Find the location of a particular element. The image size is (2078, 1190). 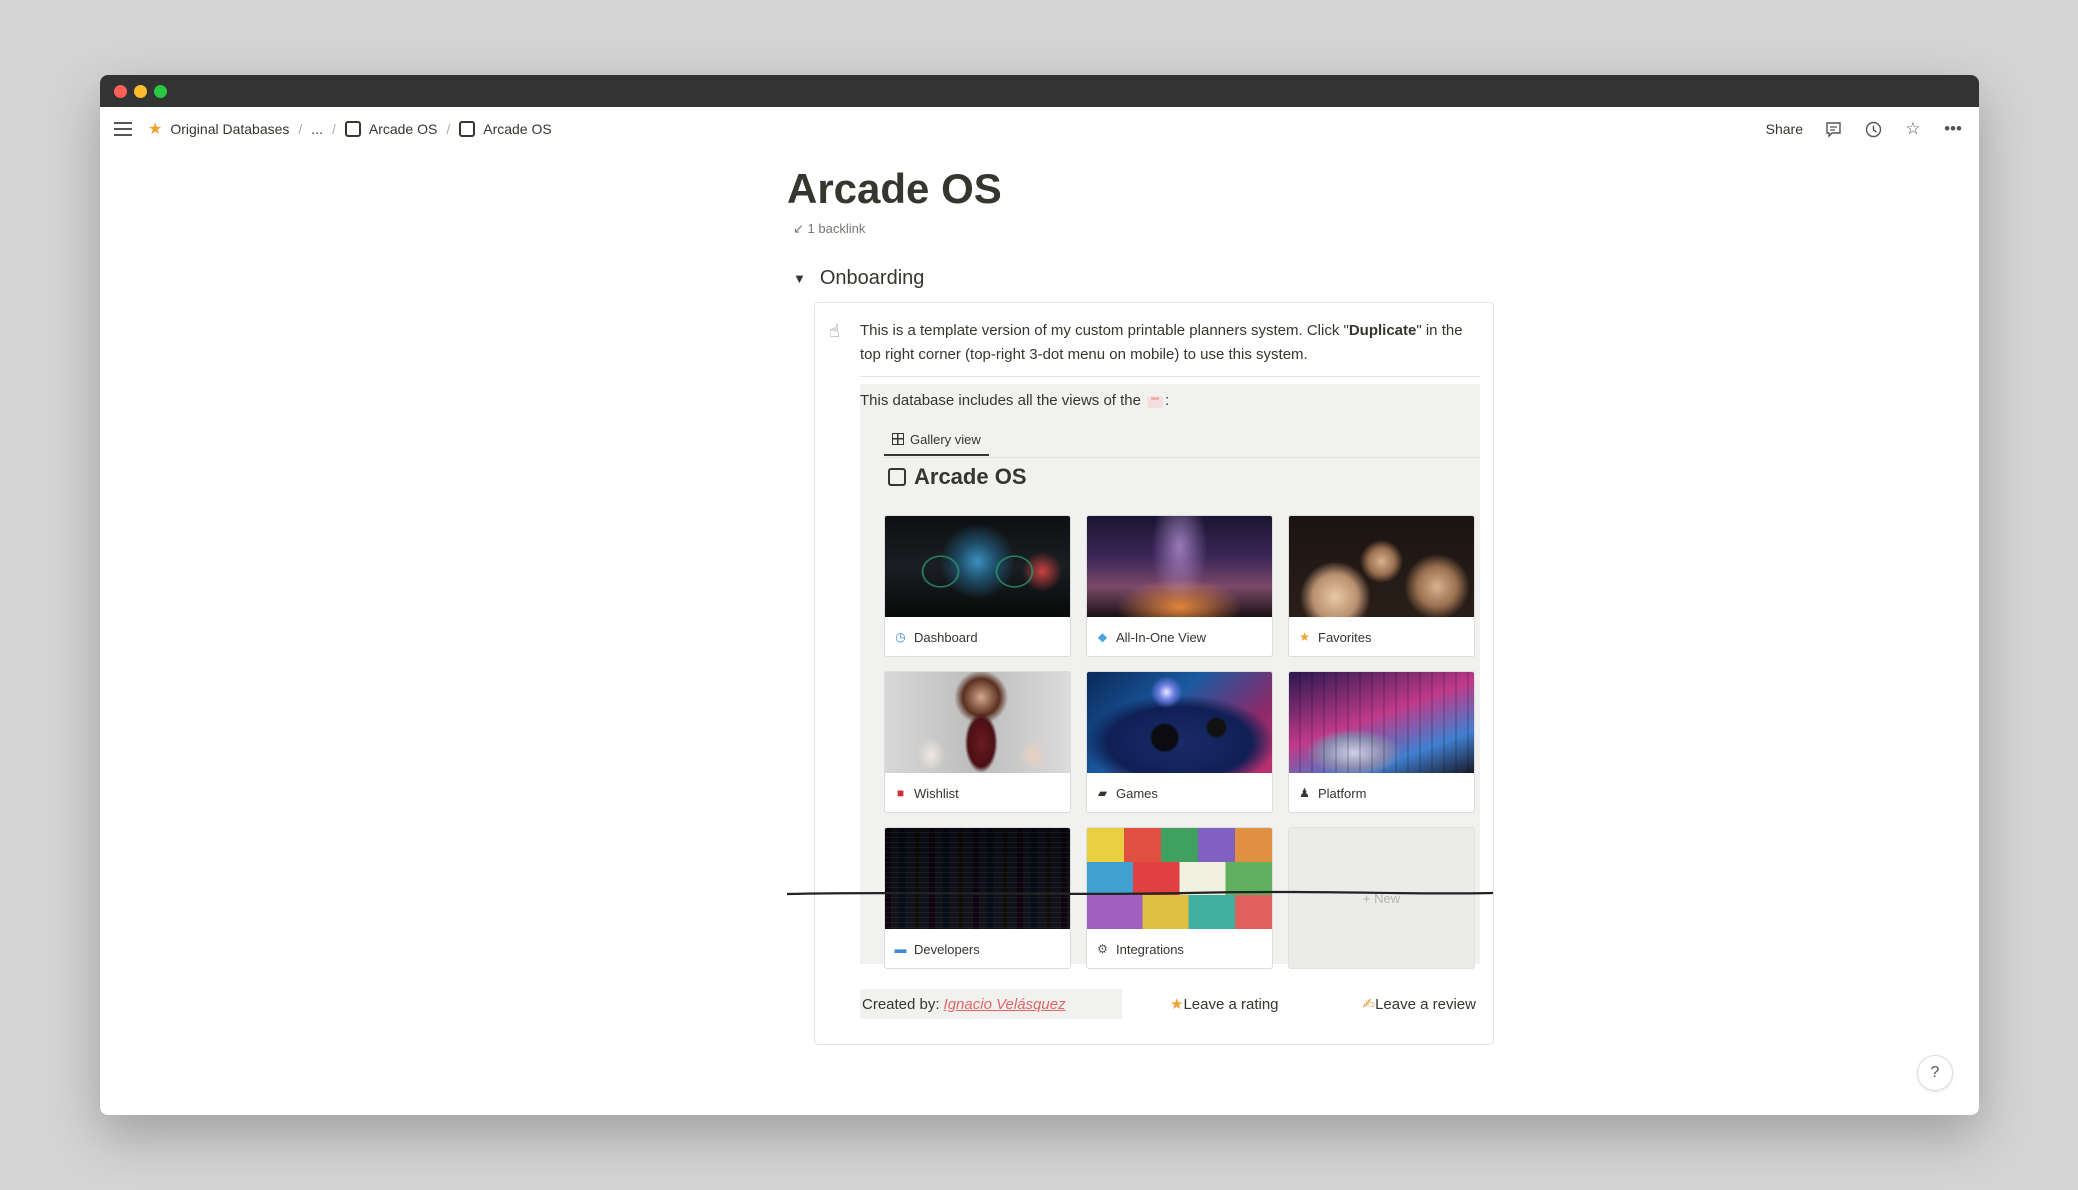

backlink-arrow-icon: ↙ is located at coordinates (800, 228).